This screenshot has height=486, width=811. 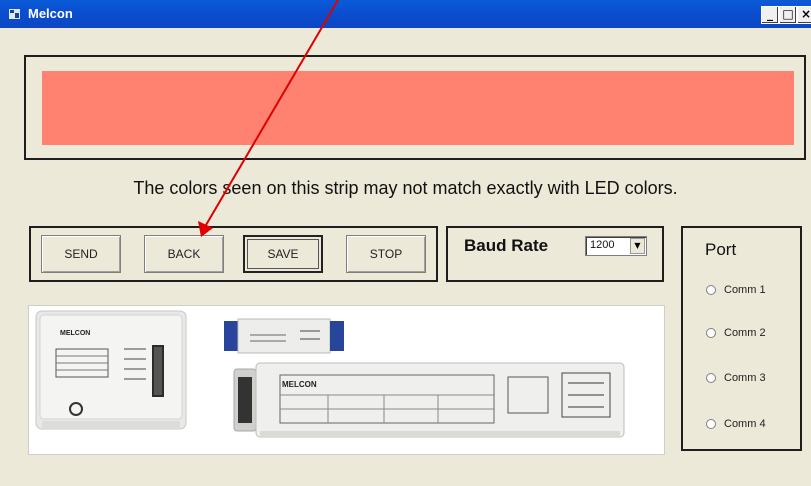 I want to click on port-title: Port, so click(x=721, y=249).